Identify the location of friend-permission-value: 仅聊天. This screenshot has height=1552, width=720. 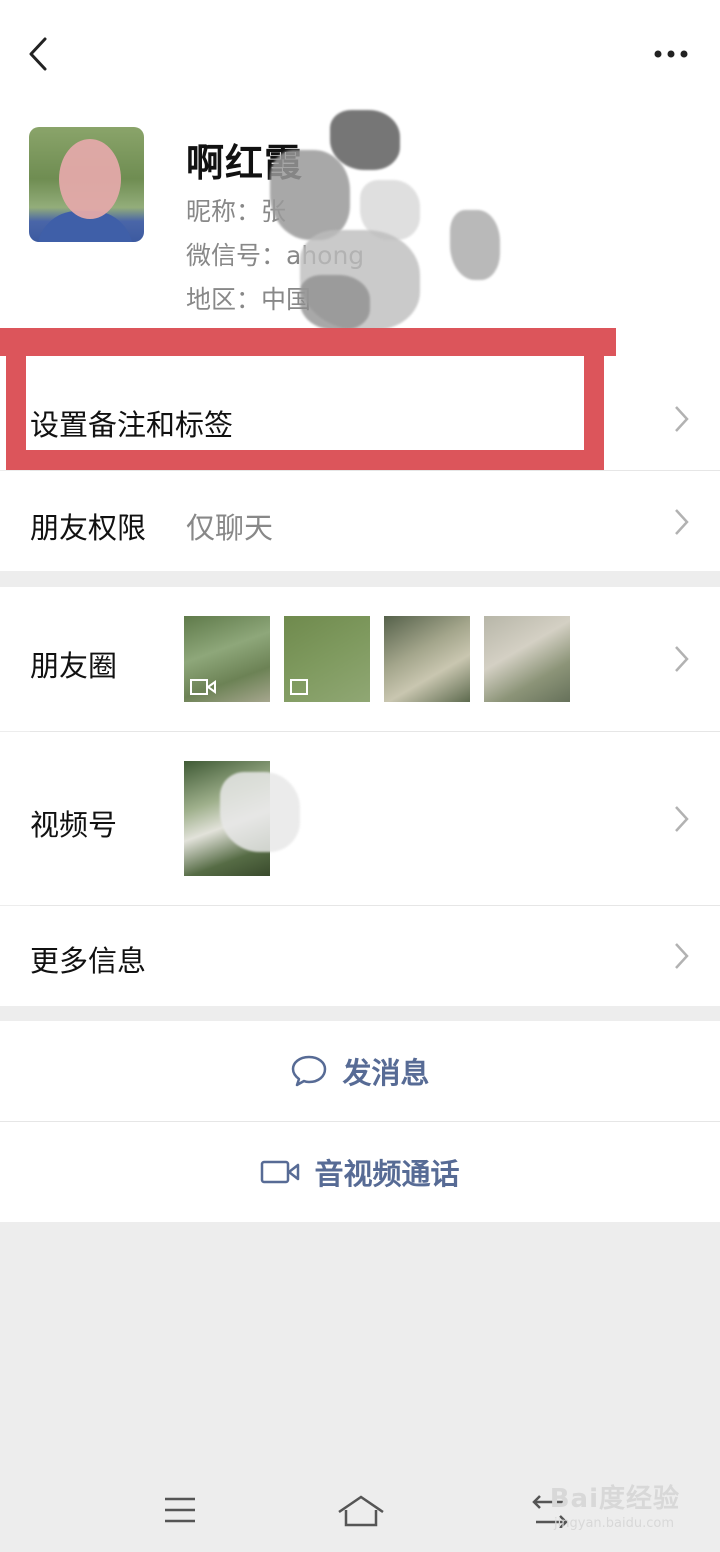
(230, 528).